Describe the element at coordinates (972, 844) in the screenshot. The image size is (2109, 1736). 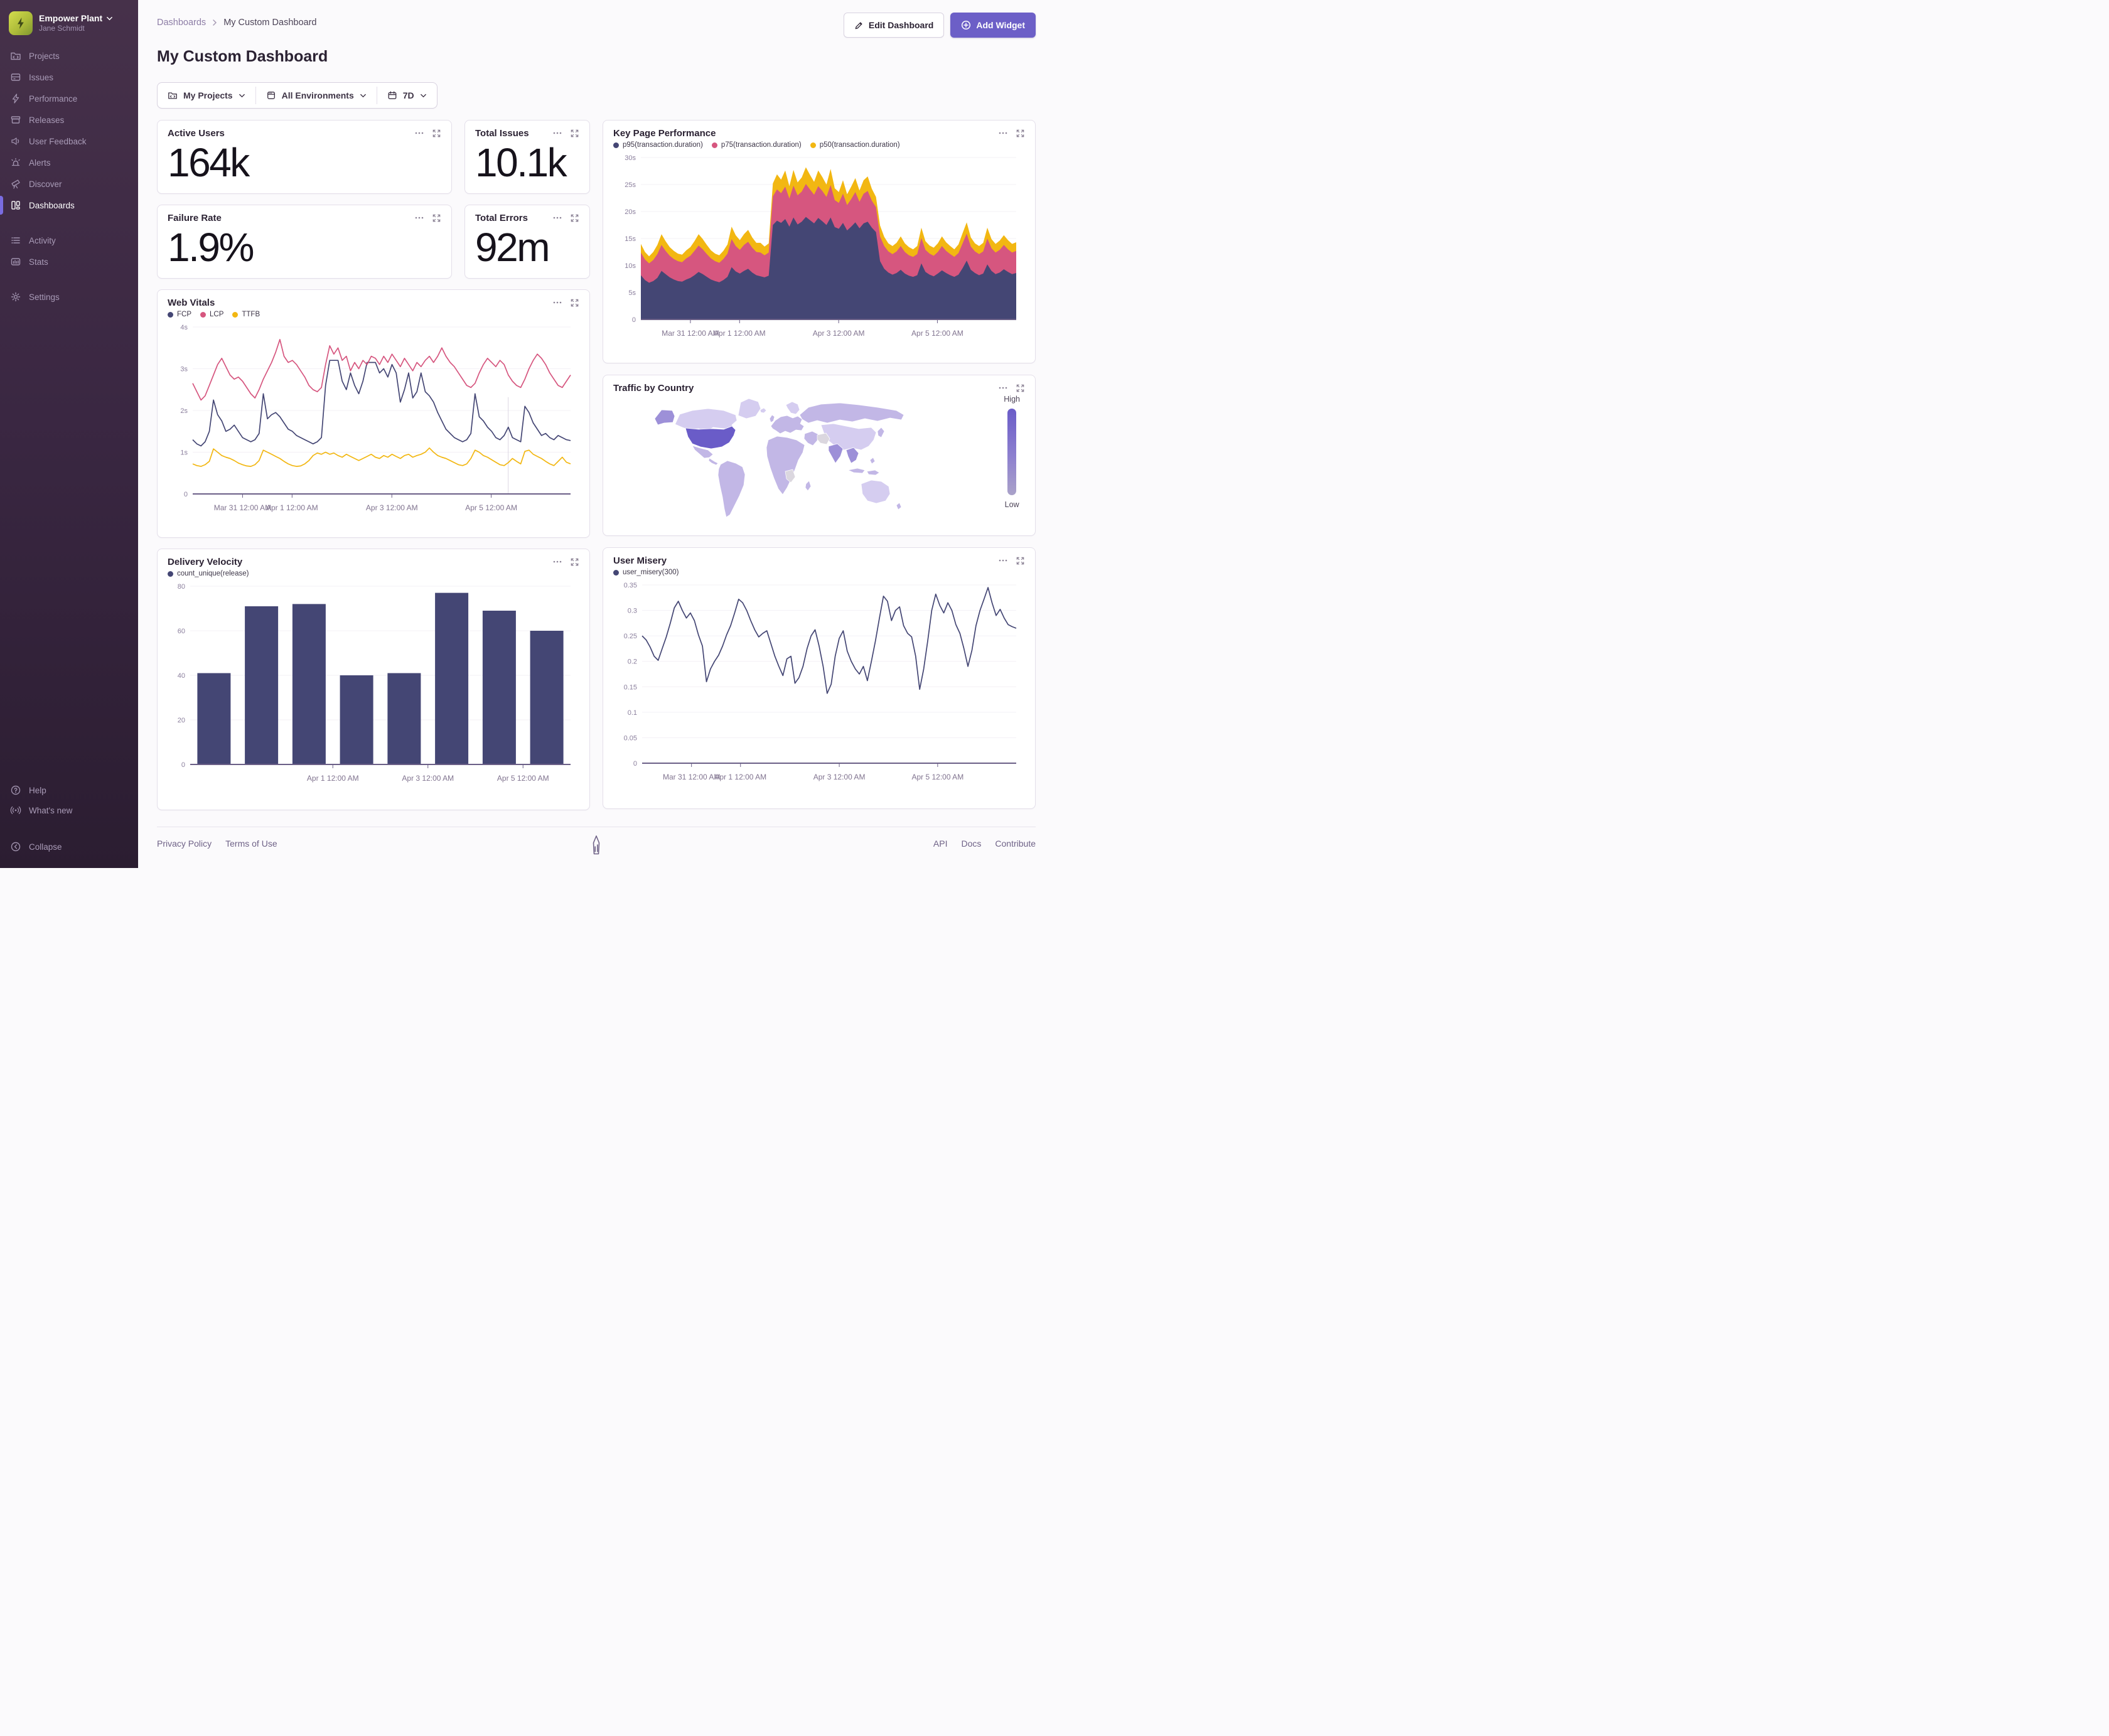
I see `docs-link: Docs` at that location.